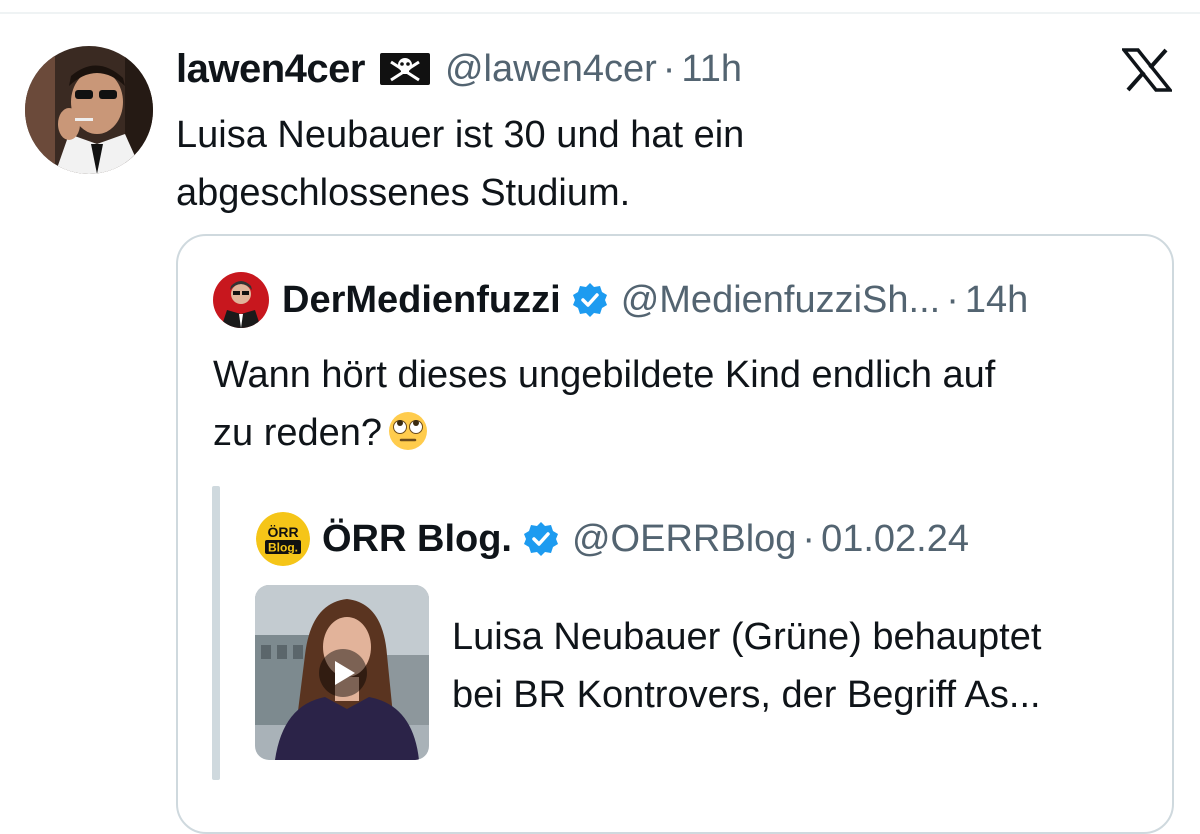 The width and height of the screenshot is (1200, 834). I want to click on tweet-text-line: abgeschlossenes Studium., so click(403, 193).